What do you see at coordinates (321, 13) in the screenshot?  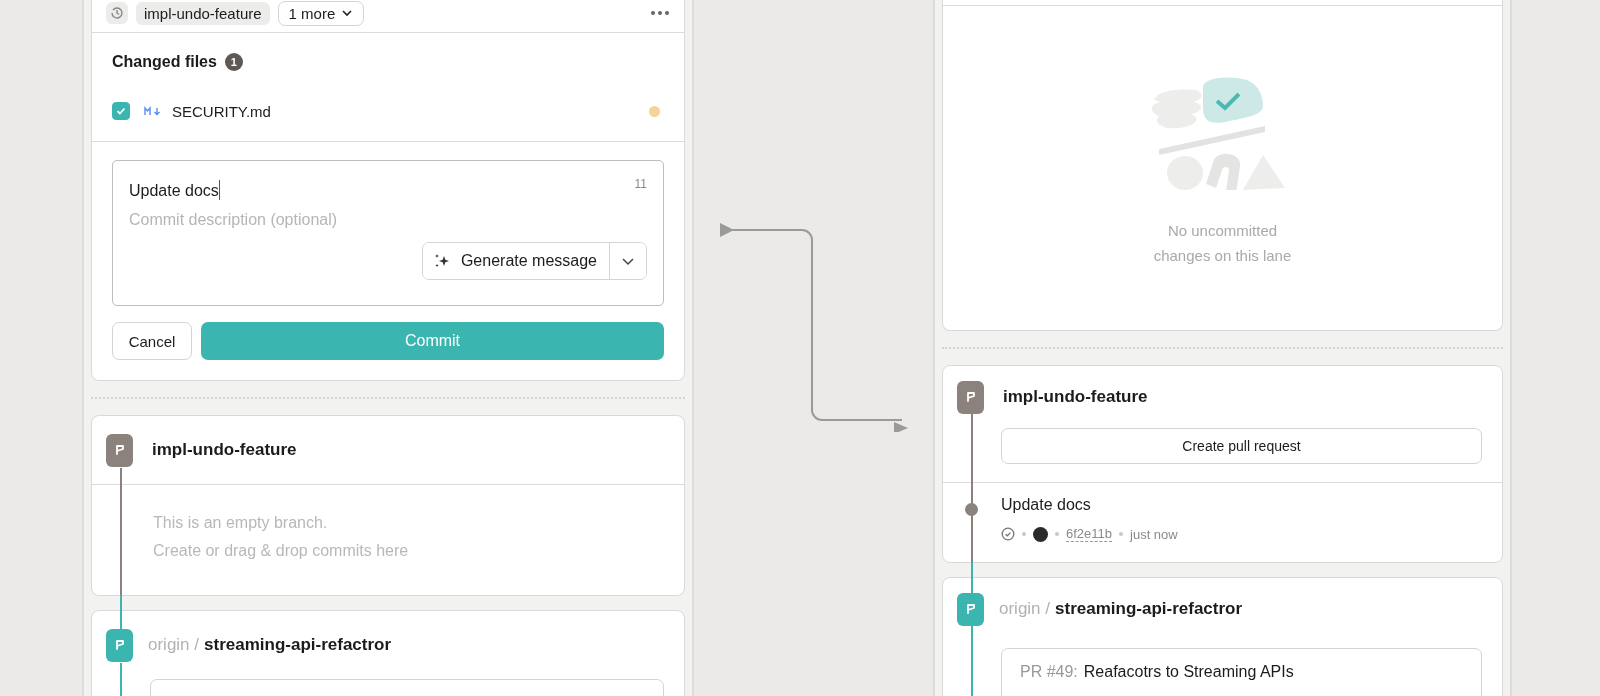 I see `more-branches-button: 1 more` at bounding box center [321, 13].